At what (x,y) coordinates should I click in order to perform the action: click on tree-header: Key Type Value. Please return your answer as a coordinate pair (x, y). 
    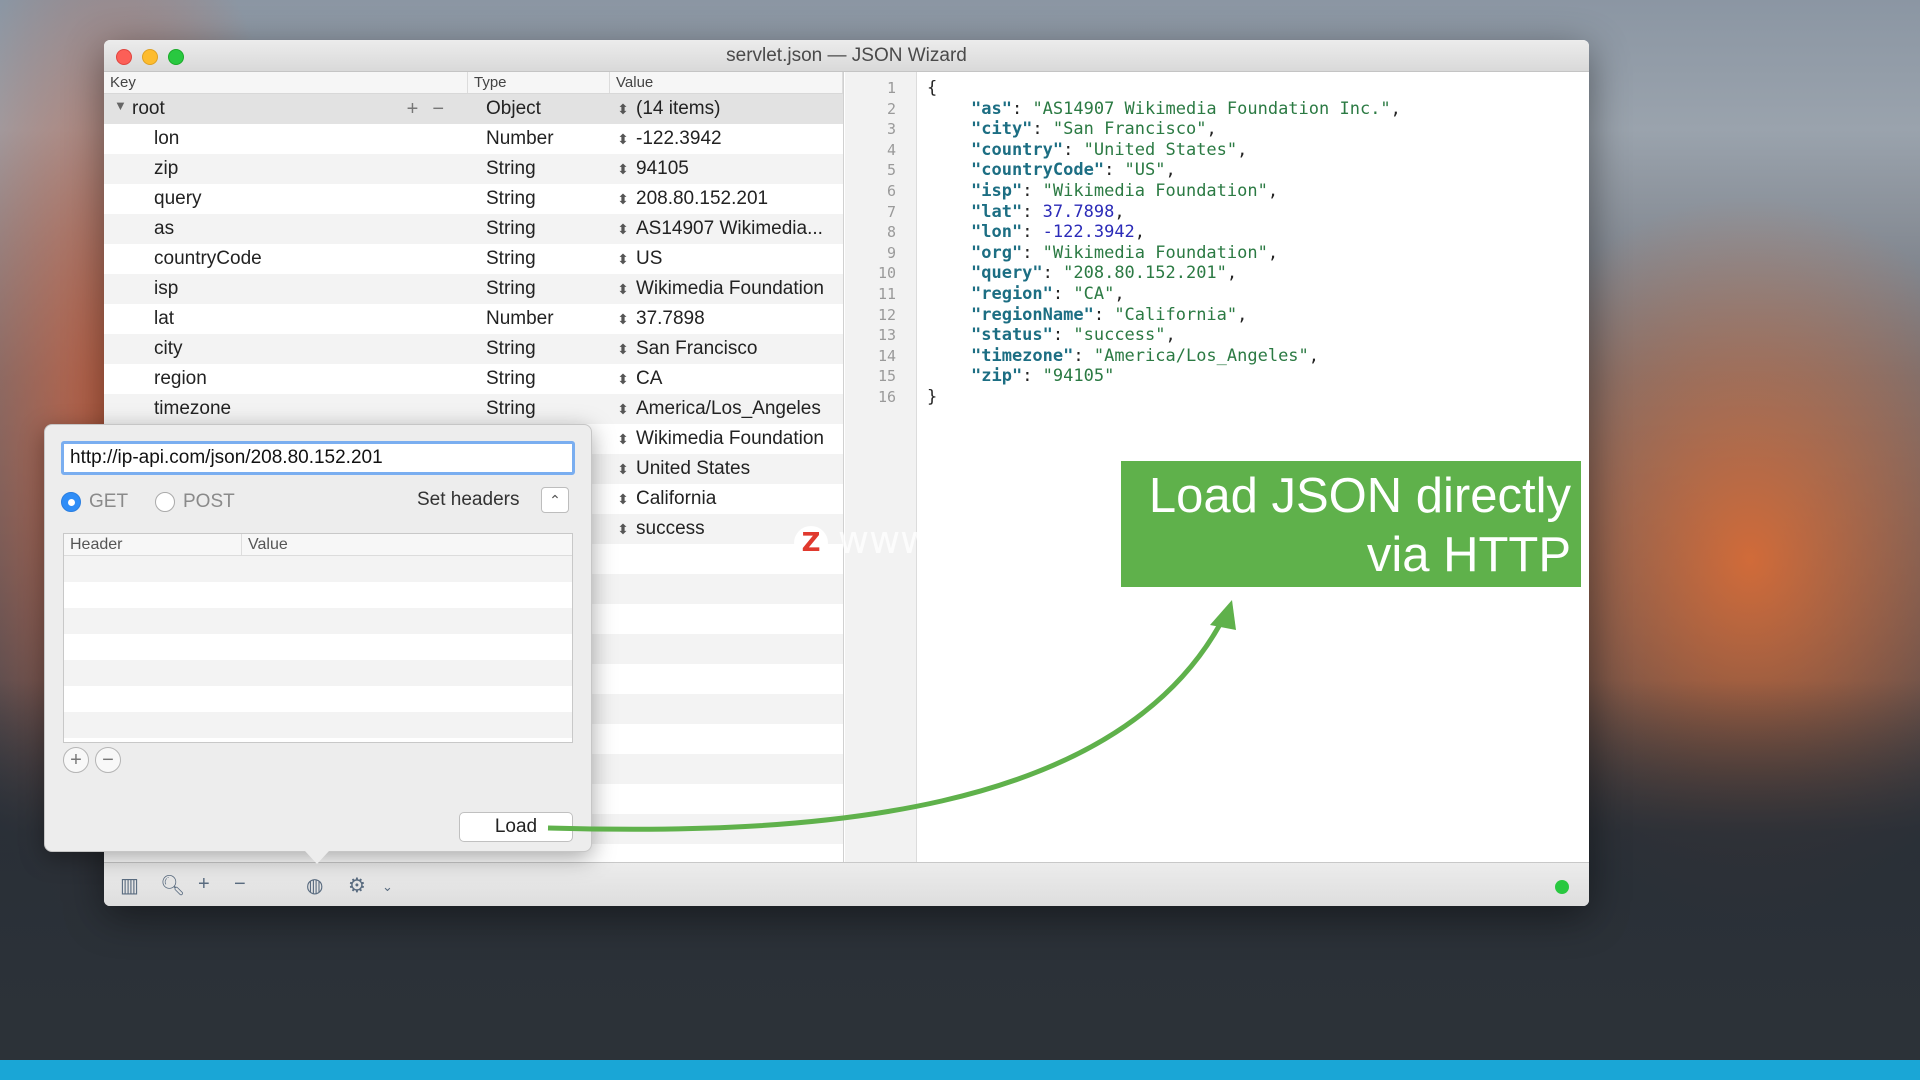
    Looking at the image, I should click on (473, 83).